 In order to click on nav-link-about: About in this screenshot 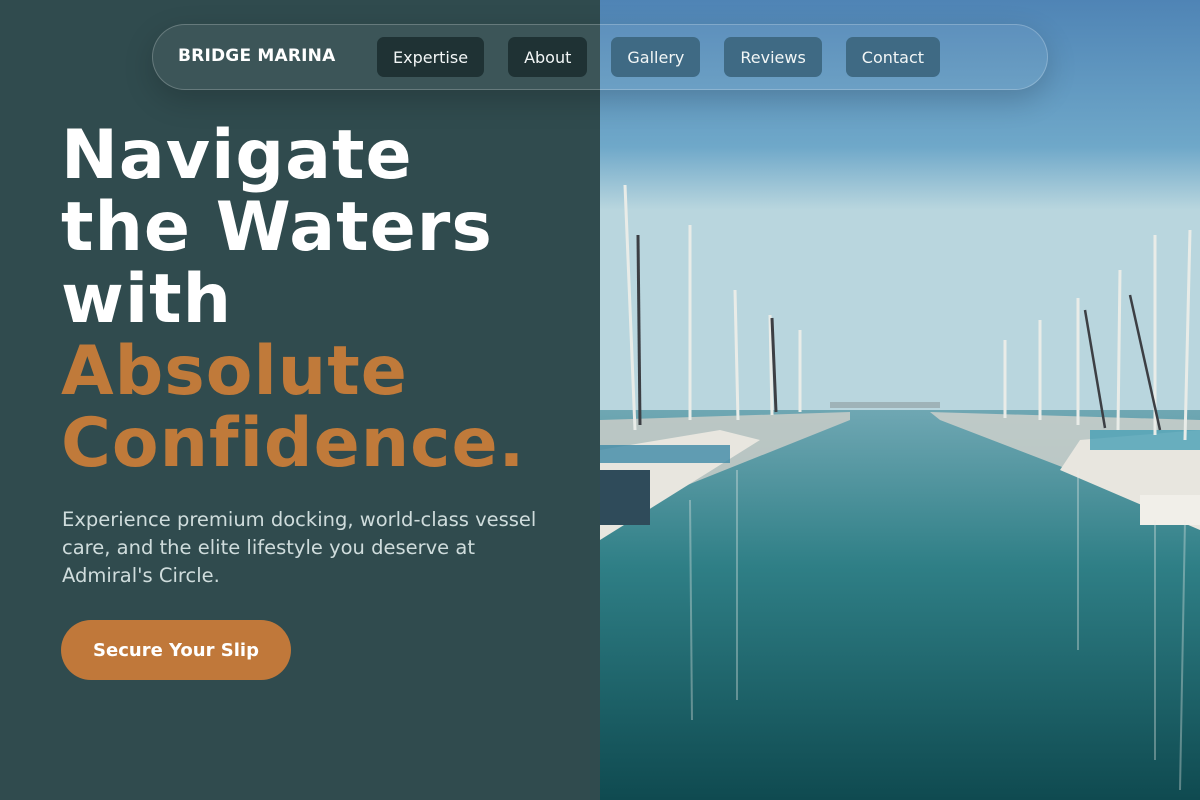, I will do `click(548, 57)`.